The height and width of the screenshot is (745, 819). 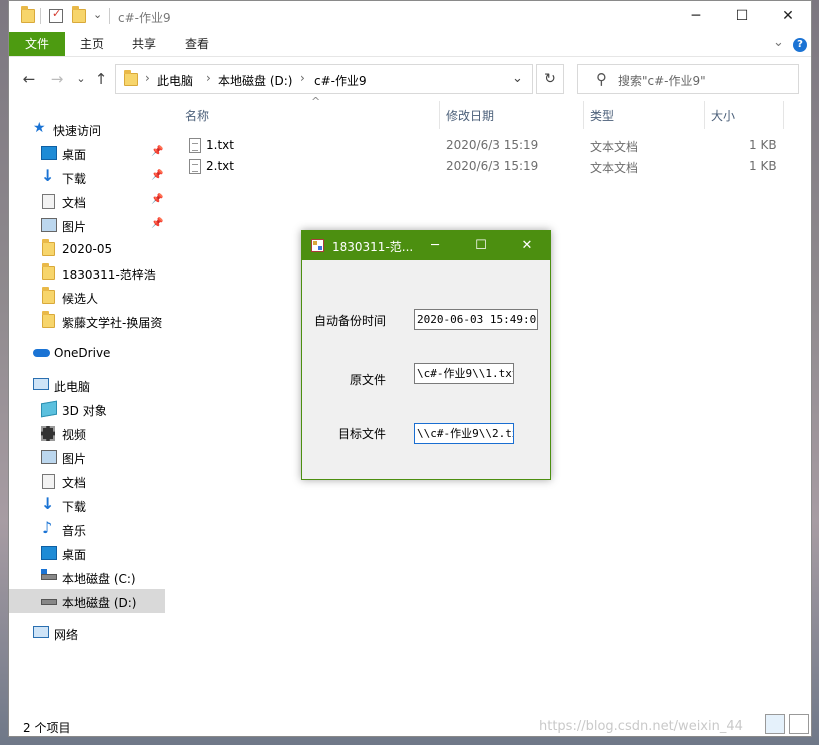 What do you see at coordinates (723, 115) in the screenshot?
I see `column-header-size: 大小` at bounding box center [723, 115].